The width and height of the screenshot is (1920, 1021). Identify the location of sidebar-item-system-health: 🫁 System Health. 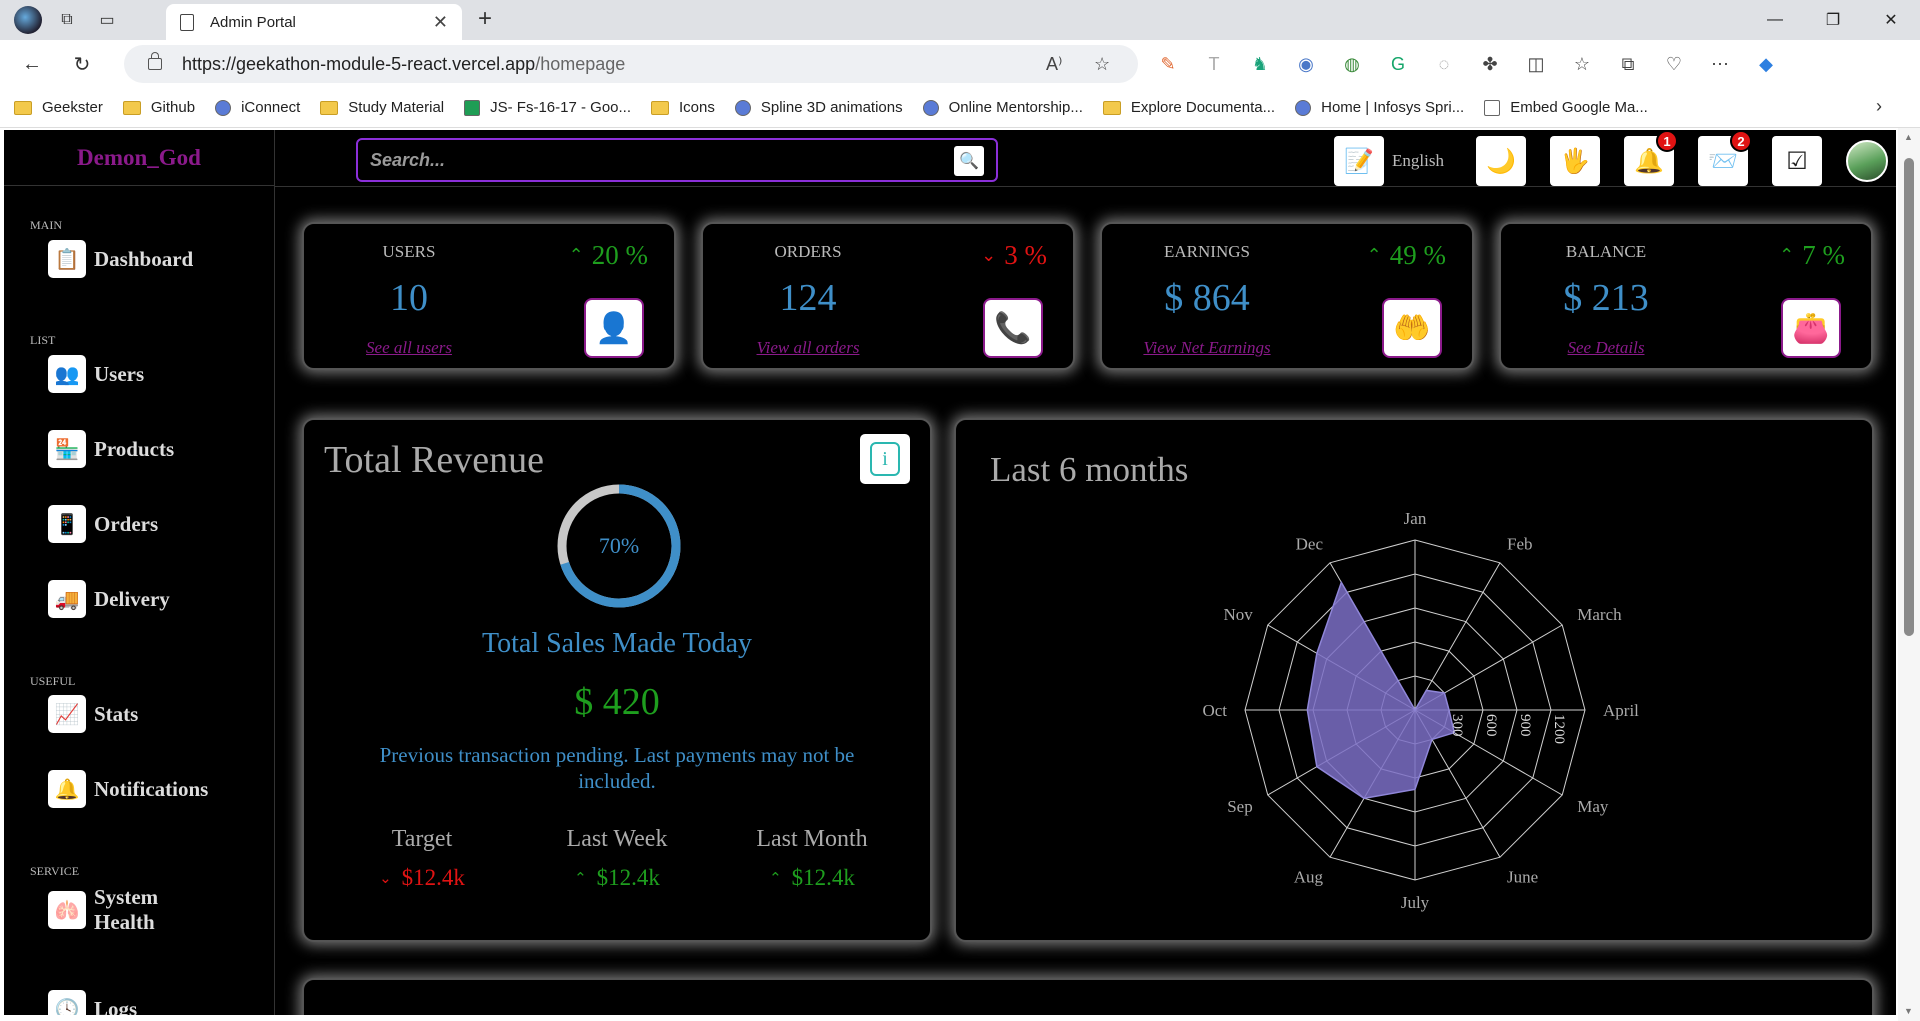
(113, 910).